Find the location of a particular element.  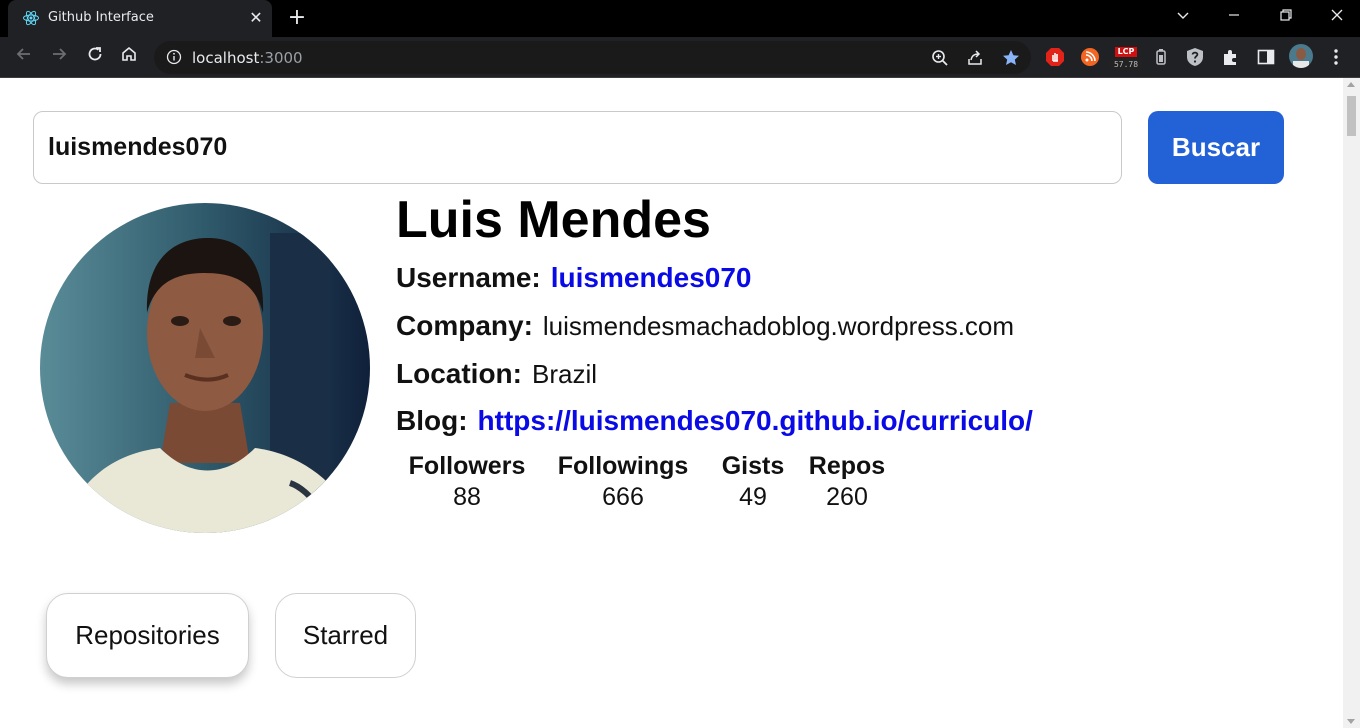

rss-extension-icon is located at coordinates (1090, 57).